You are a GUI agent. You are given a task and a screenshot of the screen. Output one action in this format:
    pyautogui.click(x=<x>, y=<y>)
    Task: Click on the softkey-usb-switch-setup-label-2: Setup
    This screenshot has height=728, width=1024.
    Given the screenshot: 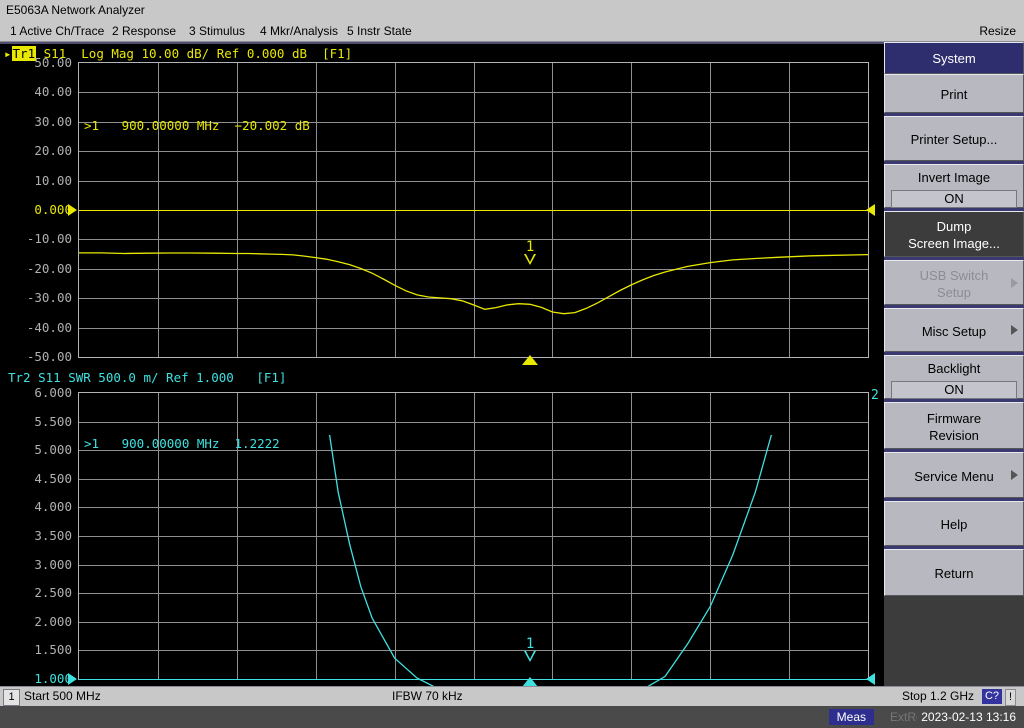 What is the action you would take?
    pyautogui.click(x=954, y=292)
    